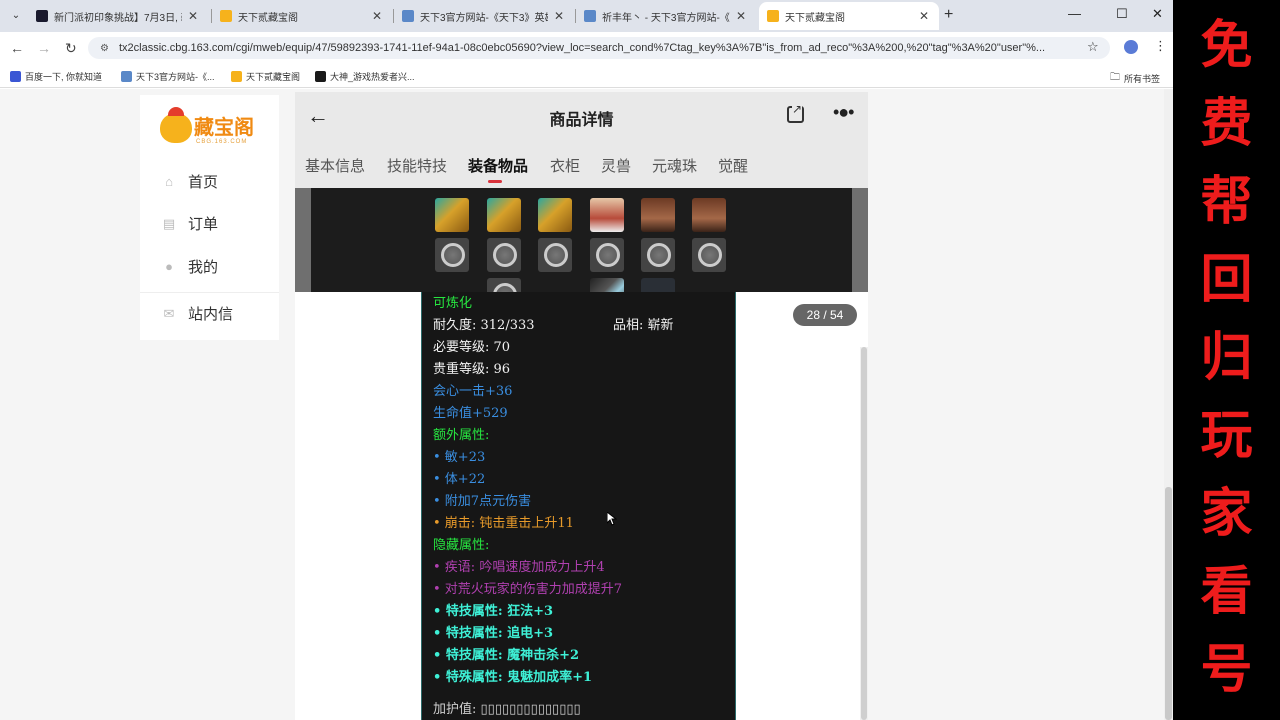 This screenshot has width=1280, height=720. What do you see at coordinates (417, 165) in the screenshot?
I see `tab-skills: 技能特技` at bounding box center [417, 165].